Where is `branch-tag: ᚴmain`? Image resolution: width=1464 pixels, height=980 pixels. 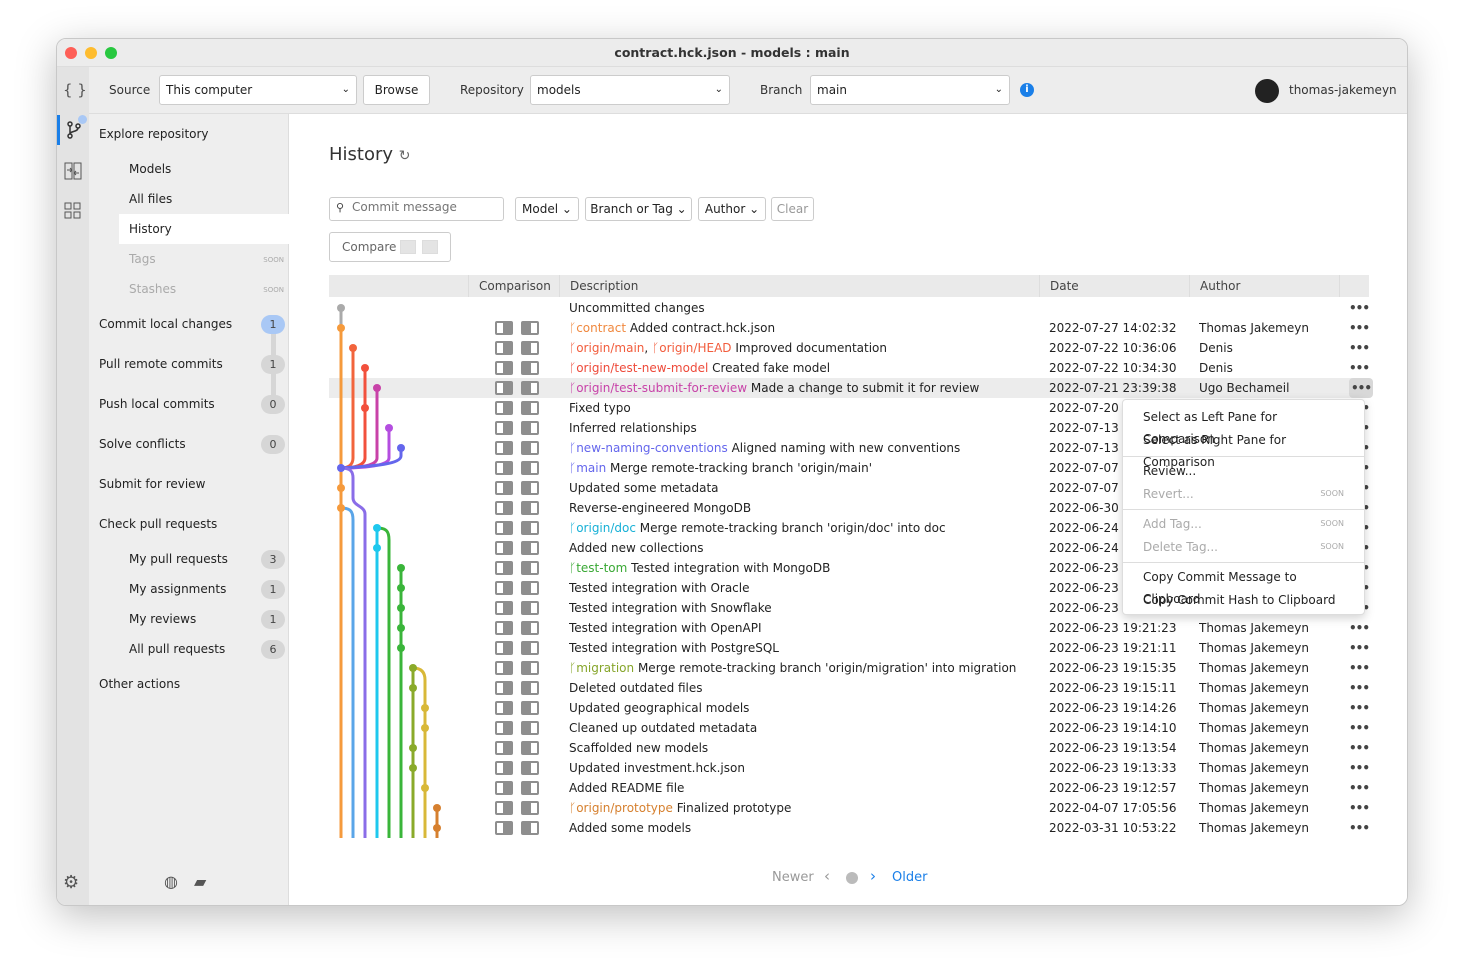
branch-tag: ᚴmain is located at coordinates (587, 468).